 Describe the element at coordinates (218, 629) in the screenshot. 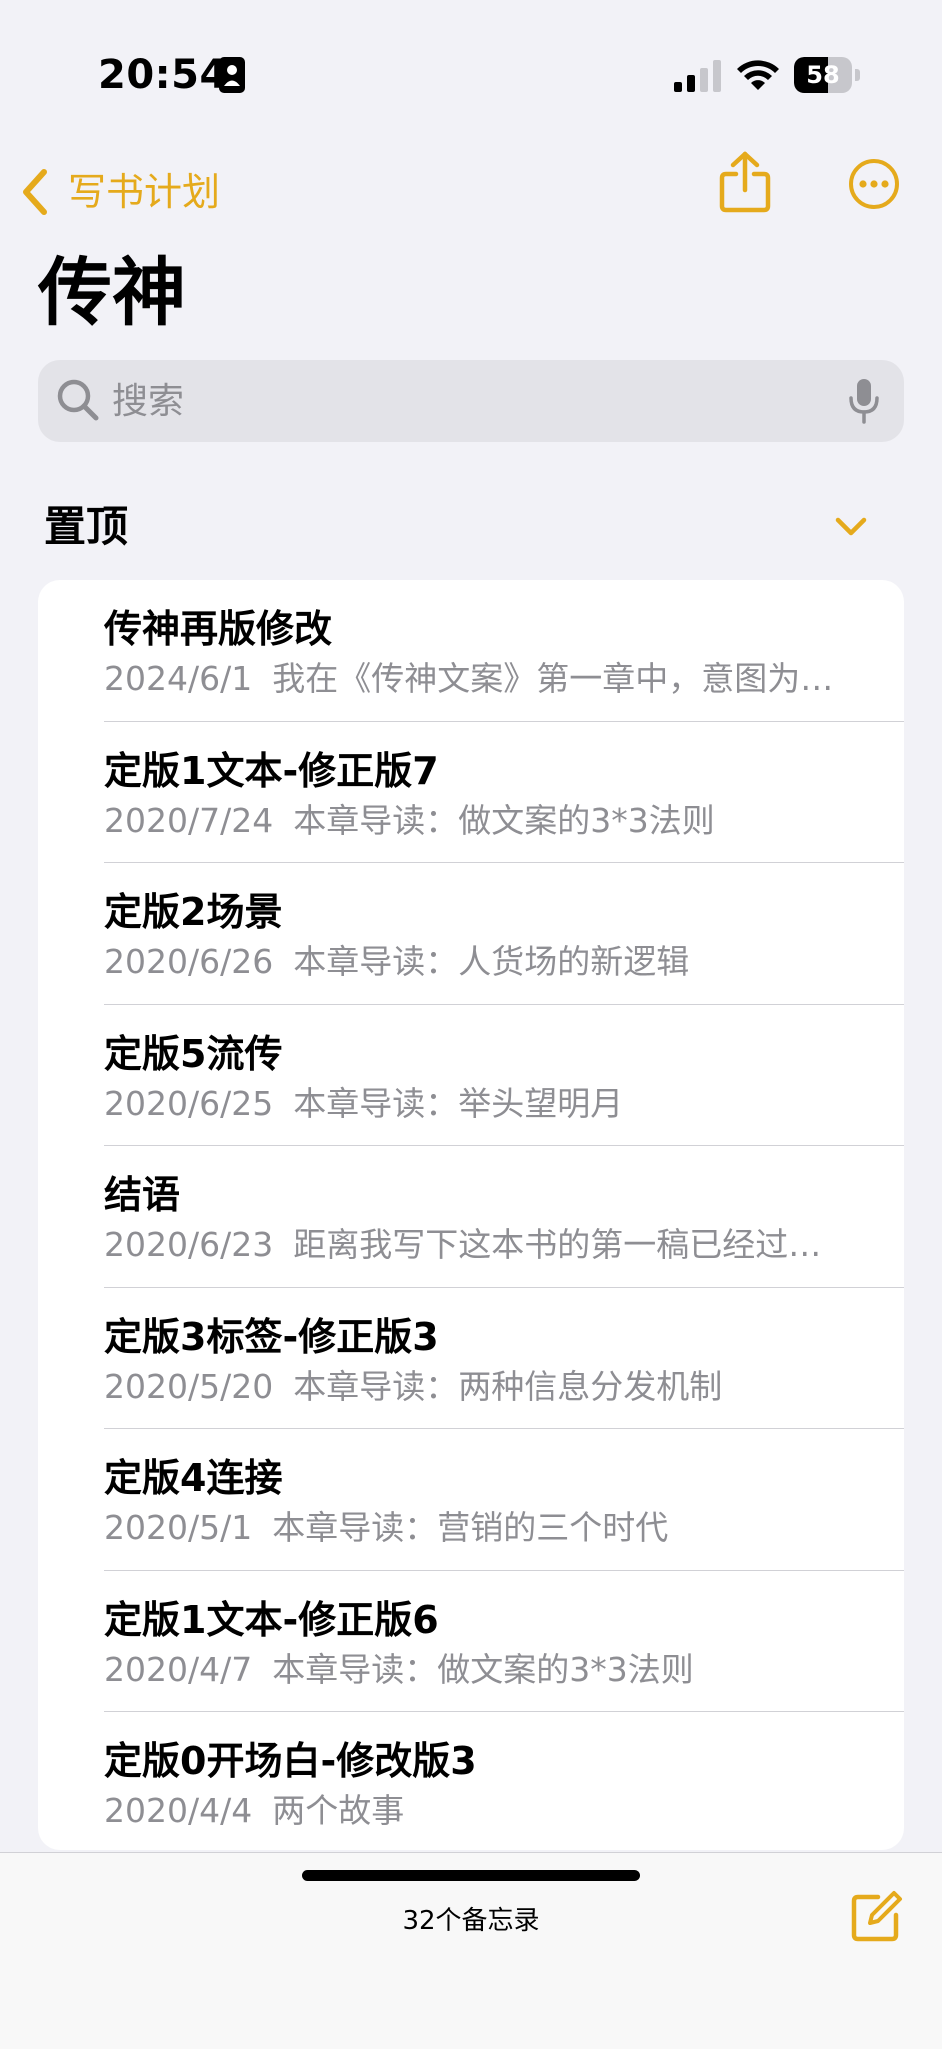

I see `note-title: 传神再版修改` at that location.